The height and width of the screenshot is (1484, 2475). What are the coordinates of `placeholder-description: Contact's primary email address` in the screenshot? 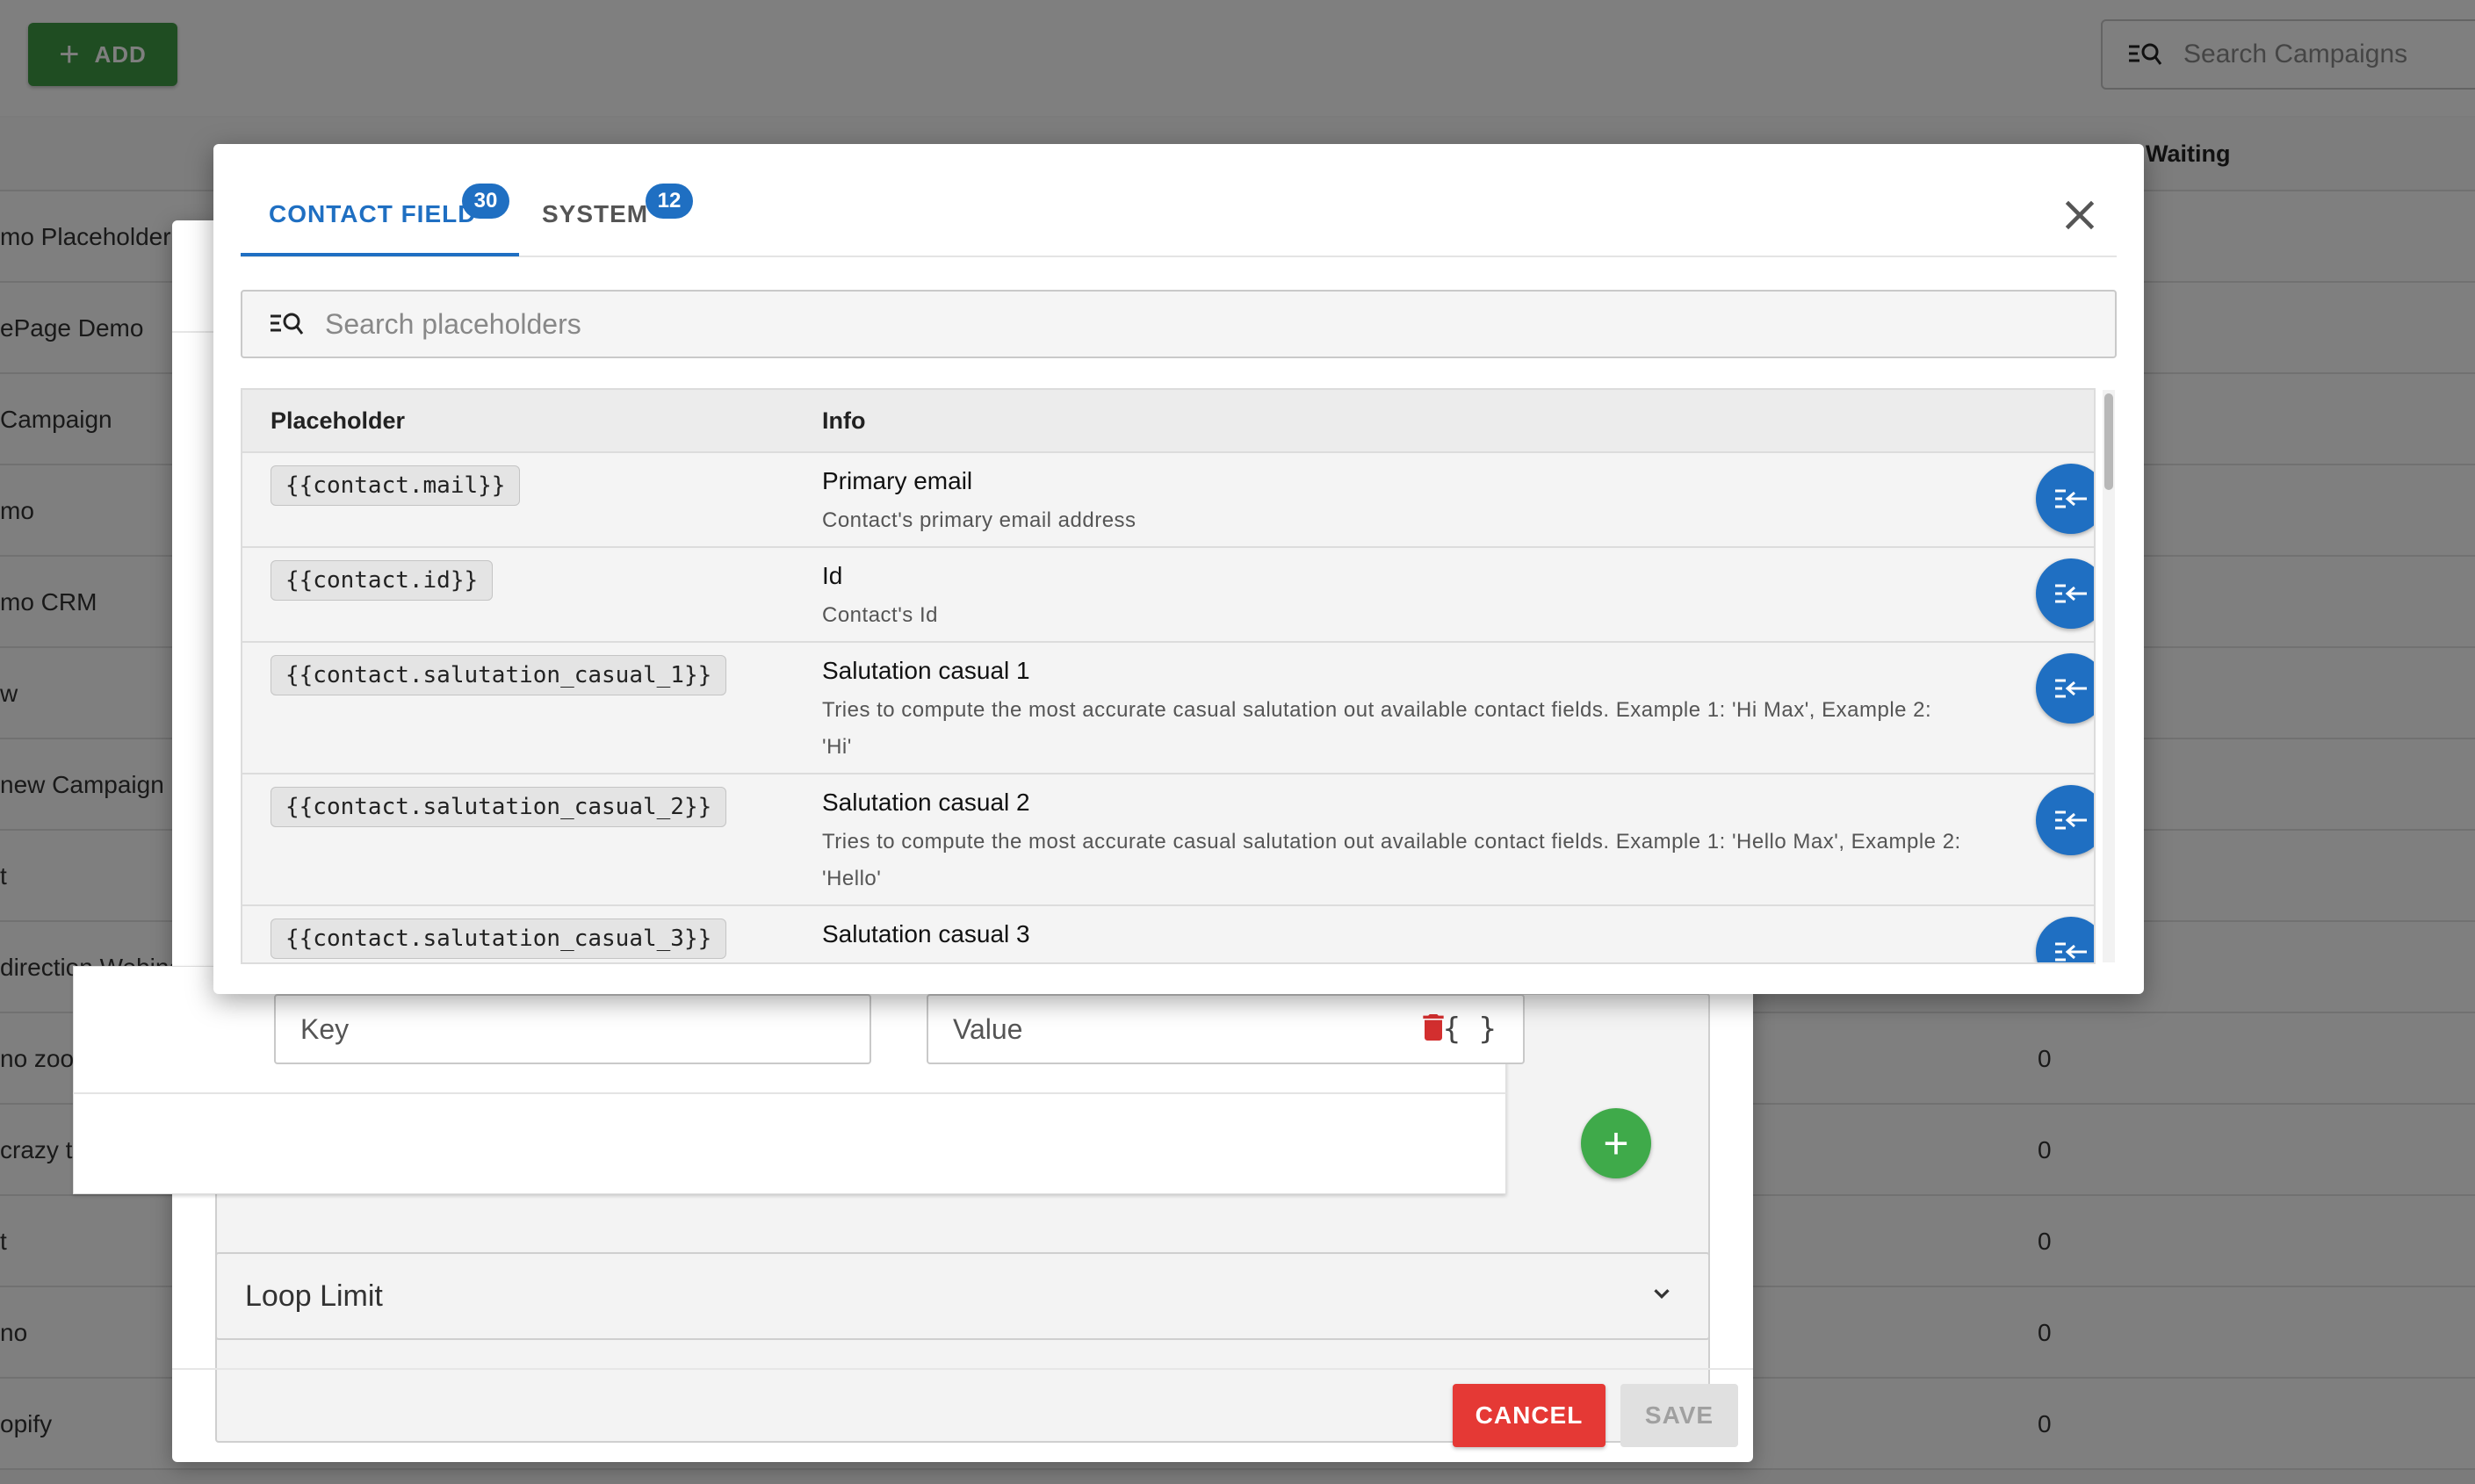 It's located at (979, 520).